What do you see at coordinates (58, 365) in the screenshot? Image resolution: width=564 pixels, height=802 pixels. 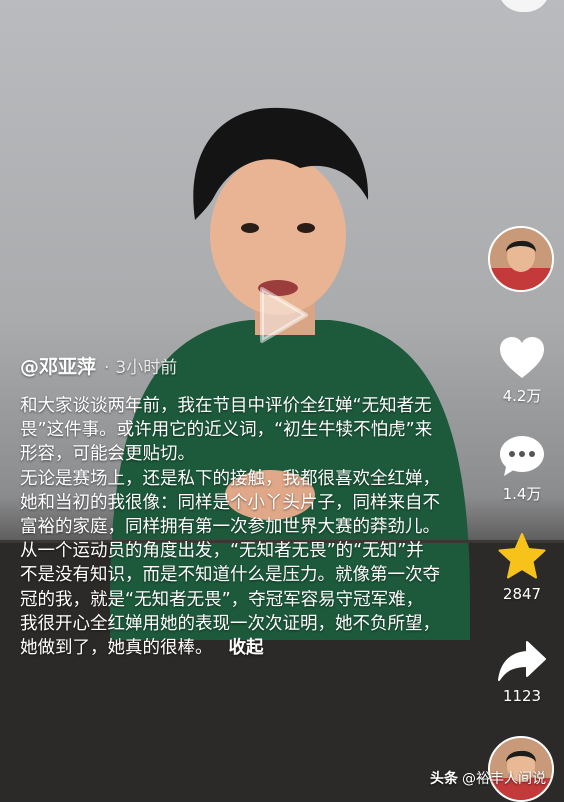 I see `author-name: @邓亚萍` at bounding box center [58, 365].